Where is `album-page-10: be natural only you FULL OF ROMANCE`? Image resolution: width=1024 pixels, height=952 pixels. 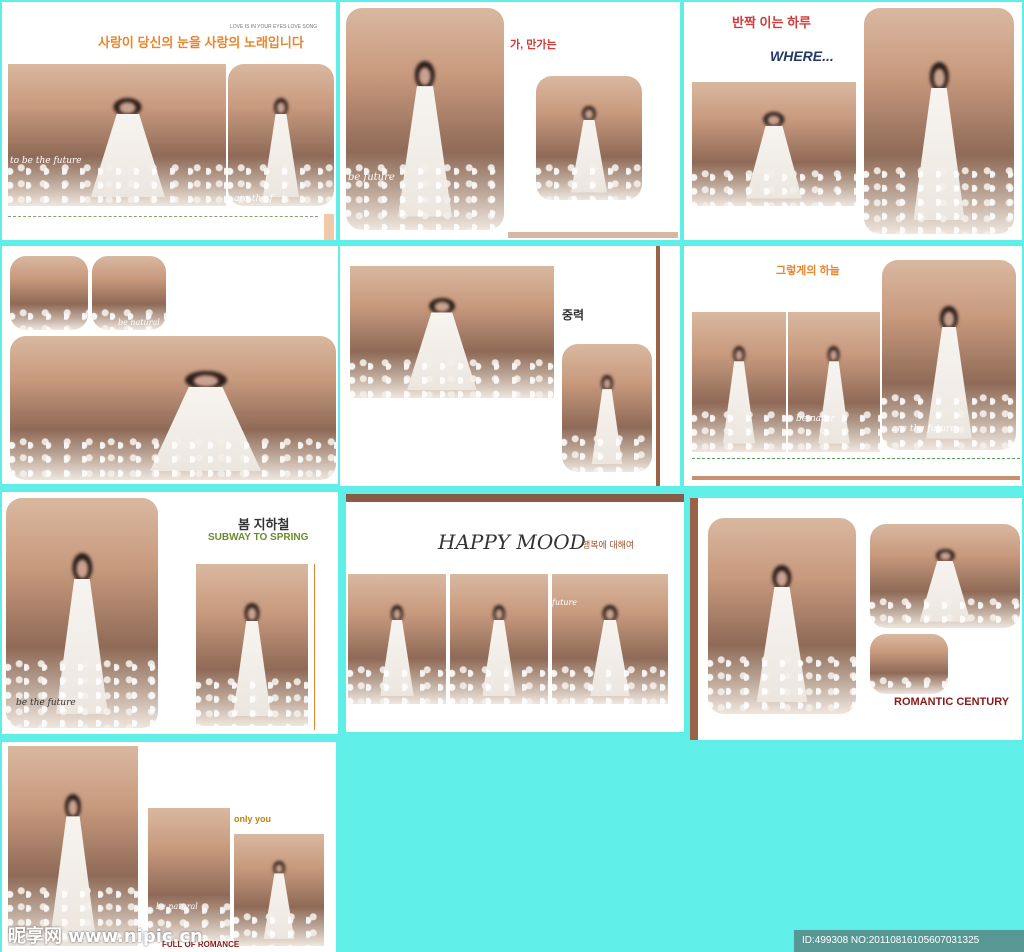 album-page-10: be natural only you FULL OF ROMANCE is located at coordinates (169, 847).